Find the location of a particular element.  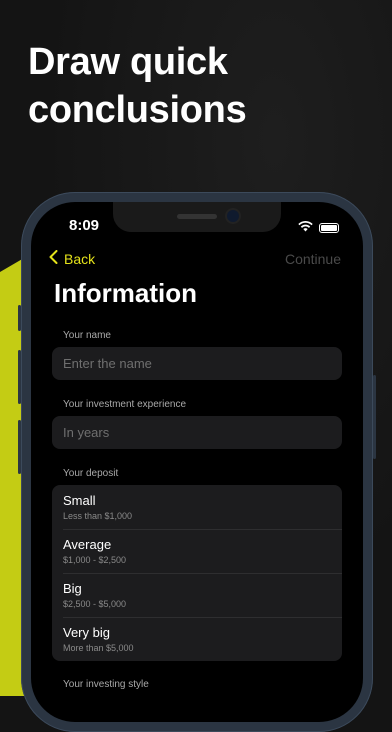

phone-mute-button is located at coordinates (19, 318).